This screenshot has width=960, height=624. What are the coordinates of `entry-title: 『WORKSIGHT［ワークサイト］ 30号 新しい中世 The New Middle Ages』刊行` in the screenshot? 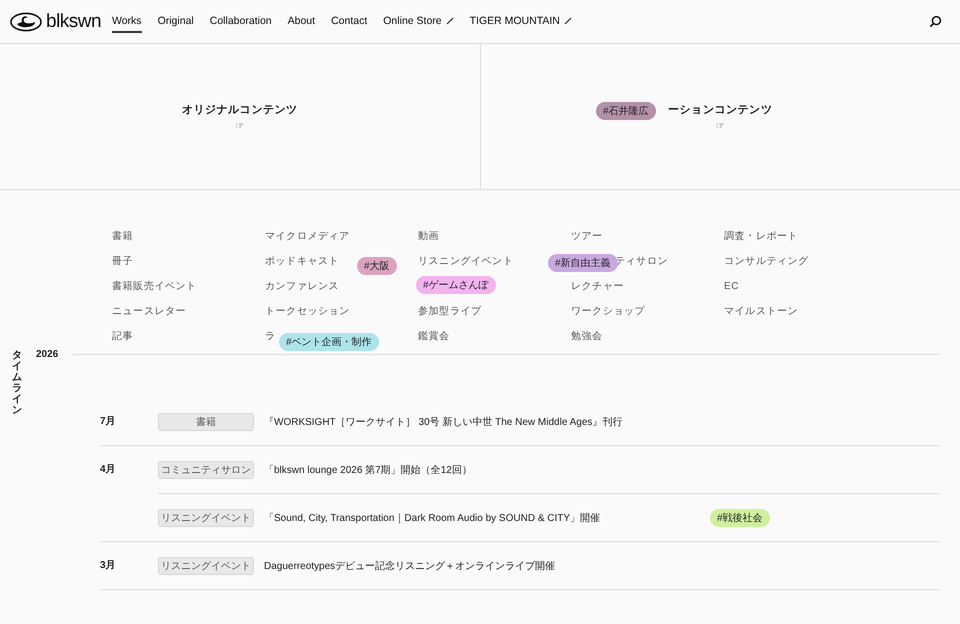 It's located at (484, 421).